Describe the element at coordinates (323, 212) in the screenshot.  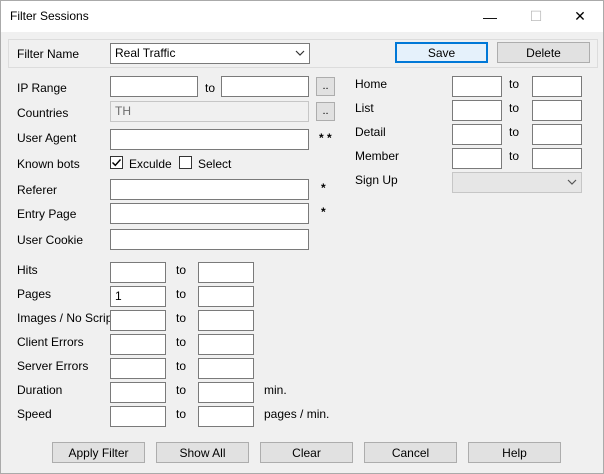
I see `entry-page-marker: *` at that location.